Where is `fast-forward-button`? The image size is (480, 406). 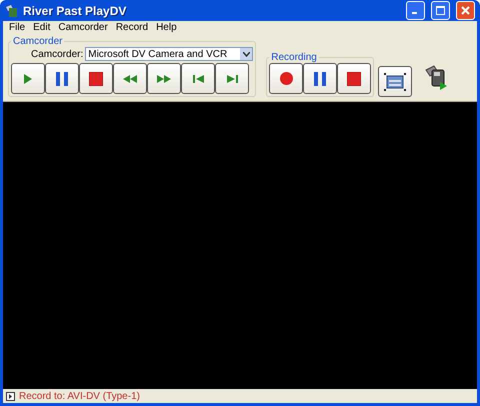 fast-forward-button is located at coordinates (164, 78).